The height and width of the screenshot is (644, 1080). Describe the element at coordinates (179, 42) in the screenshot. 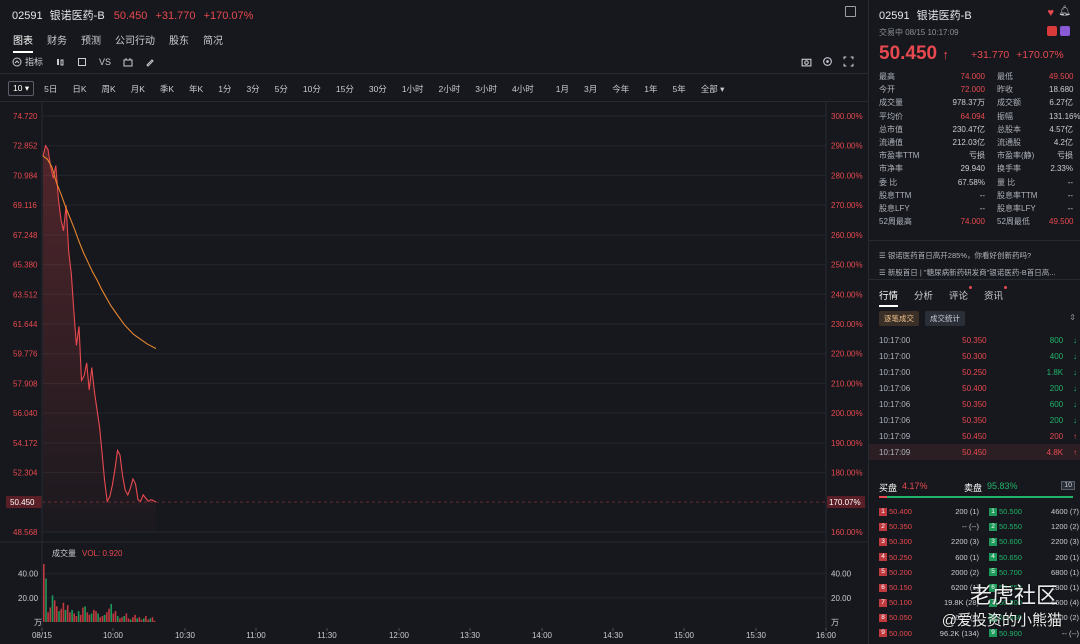

I see `nav-tab: 股东` at that location.